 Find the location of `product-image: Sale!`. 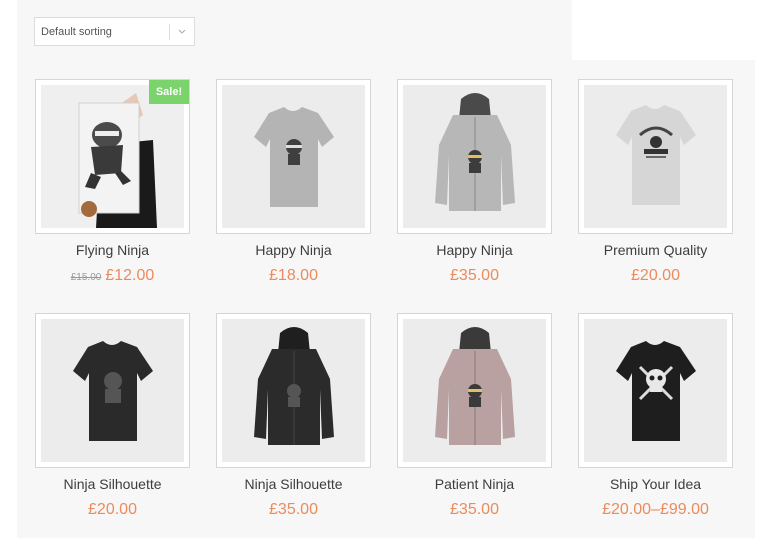

product-image: Sale! is located at coordinates (112, 156).